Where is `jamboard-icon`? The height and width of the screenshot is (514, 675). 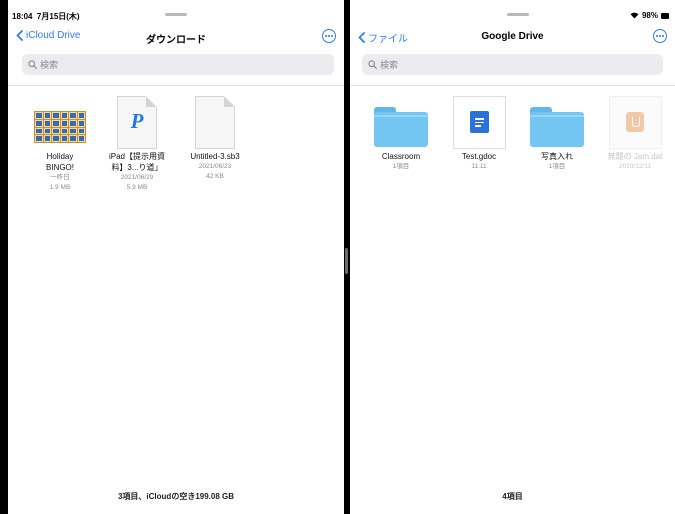
jamboard-icon is located at coordinates (635, 122).